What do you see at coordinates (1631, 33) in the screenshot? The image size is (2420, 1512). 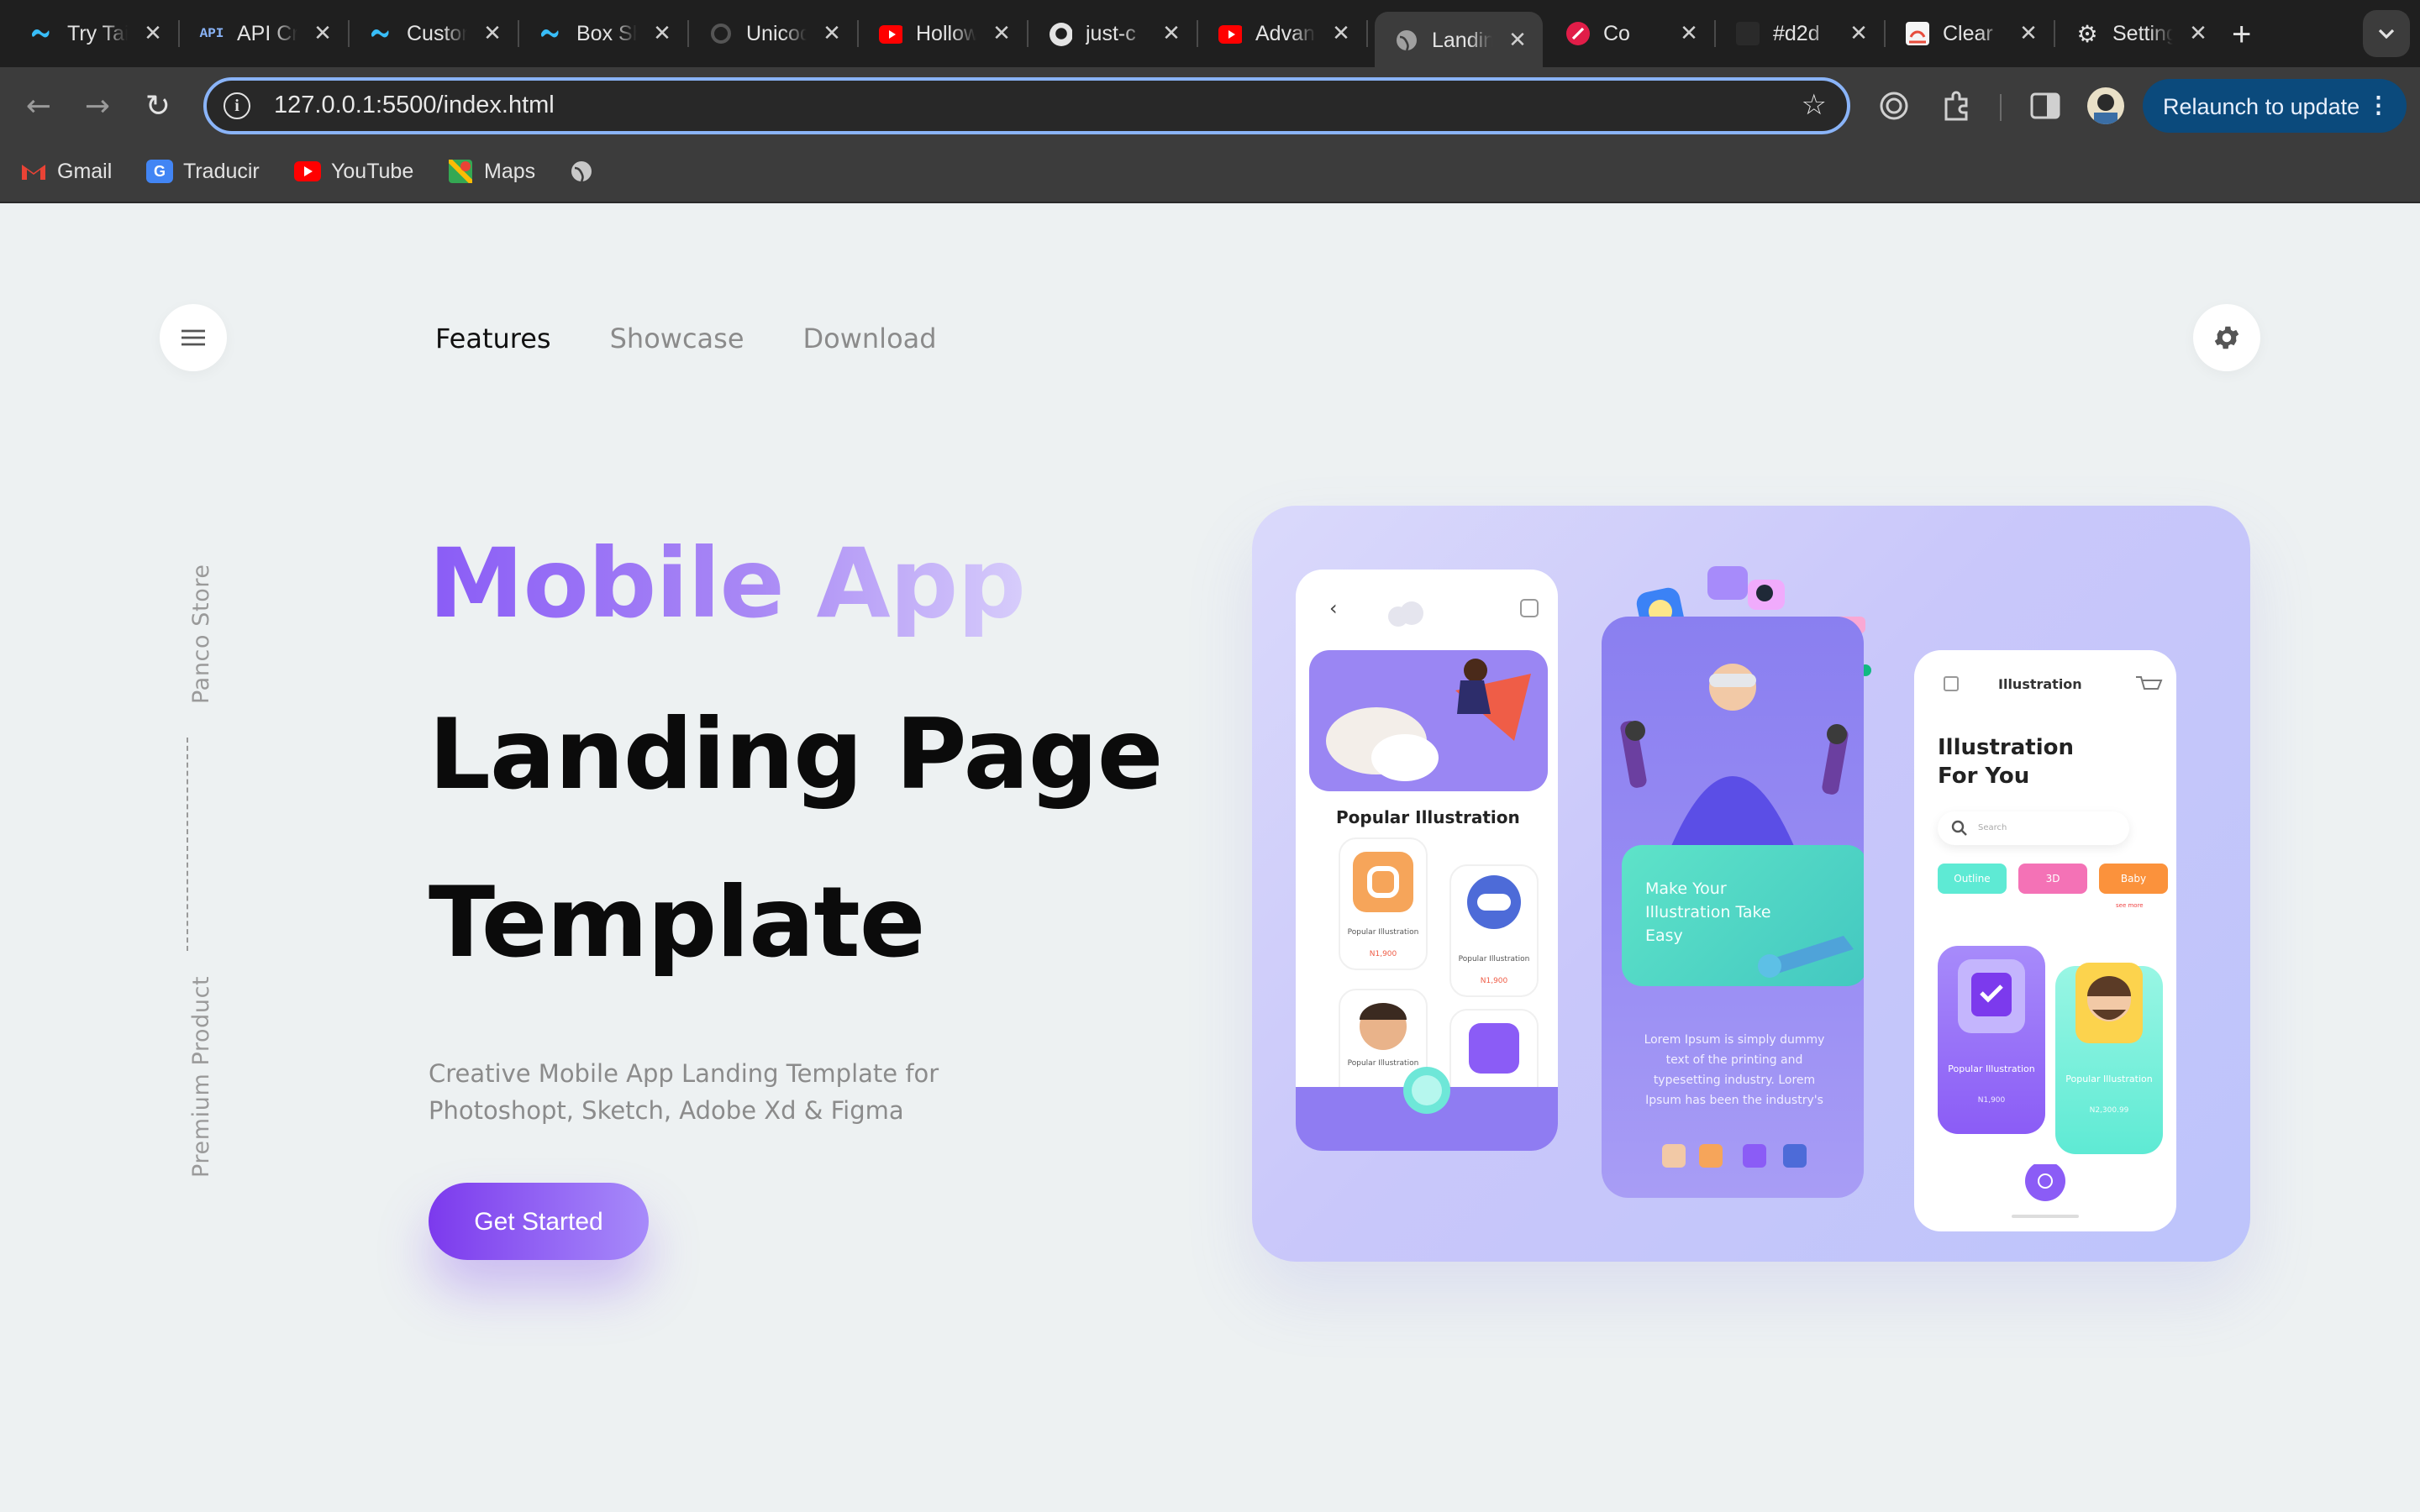 I see `tab: Co ✕` at bounding box center [1631, 33].